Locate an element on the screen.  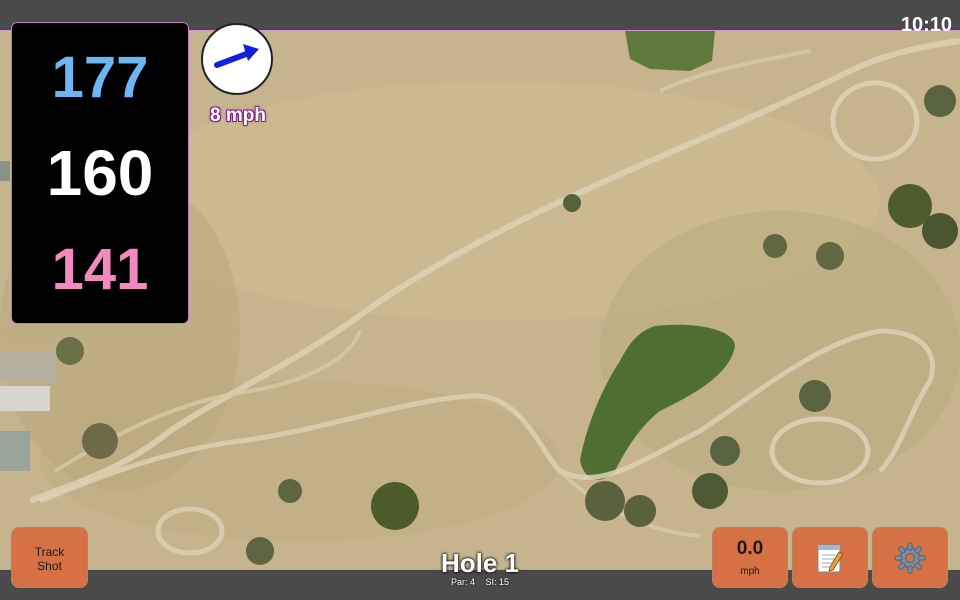
speed-unit: mph is located at coordinates (750, 571).